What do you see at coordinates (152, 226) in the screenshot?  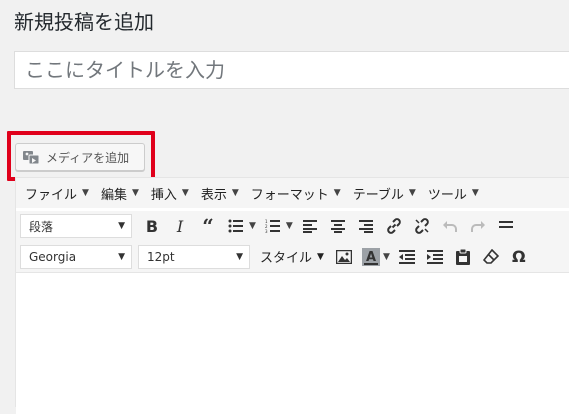 I see `bold-button: B` at bounding box center [152, 226].